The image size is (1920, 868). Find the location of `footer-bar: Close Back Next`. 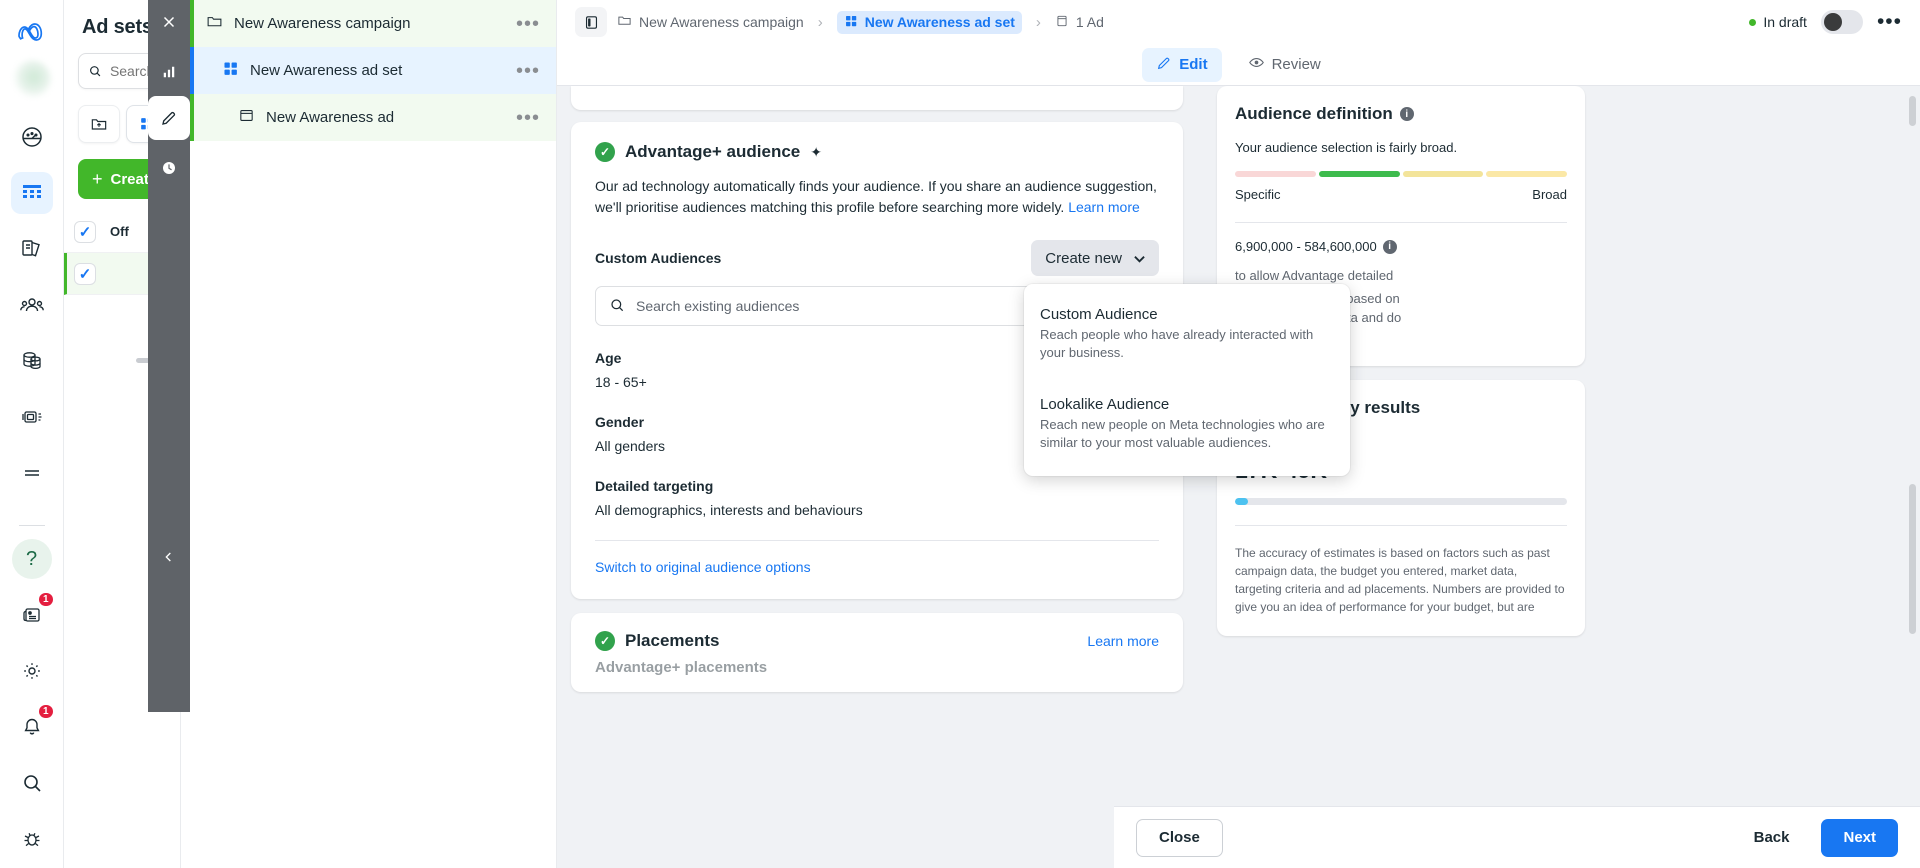

footer-bar: Close Back Next is located at coordinates (1517, 837).